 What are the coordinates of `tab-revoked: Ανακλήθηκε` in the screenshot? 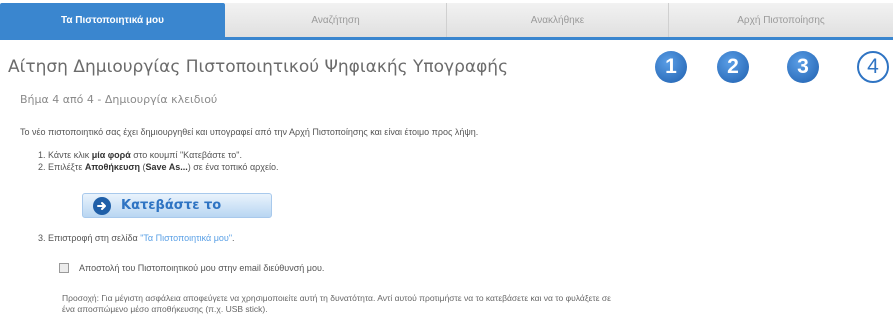 It's located at (558, 20).